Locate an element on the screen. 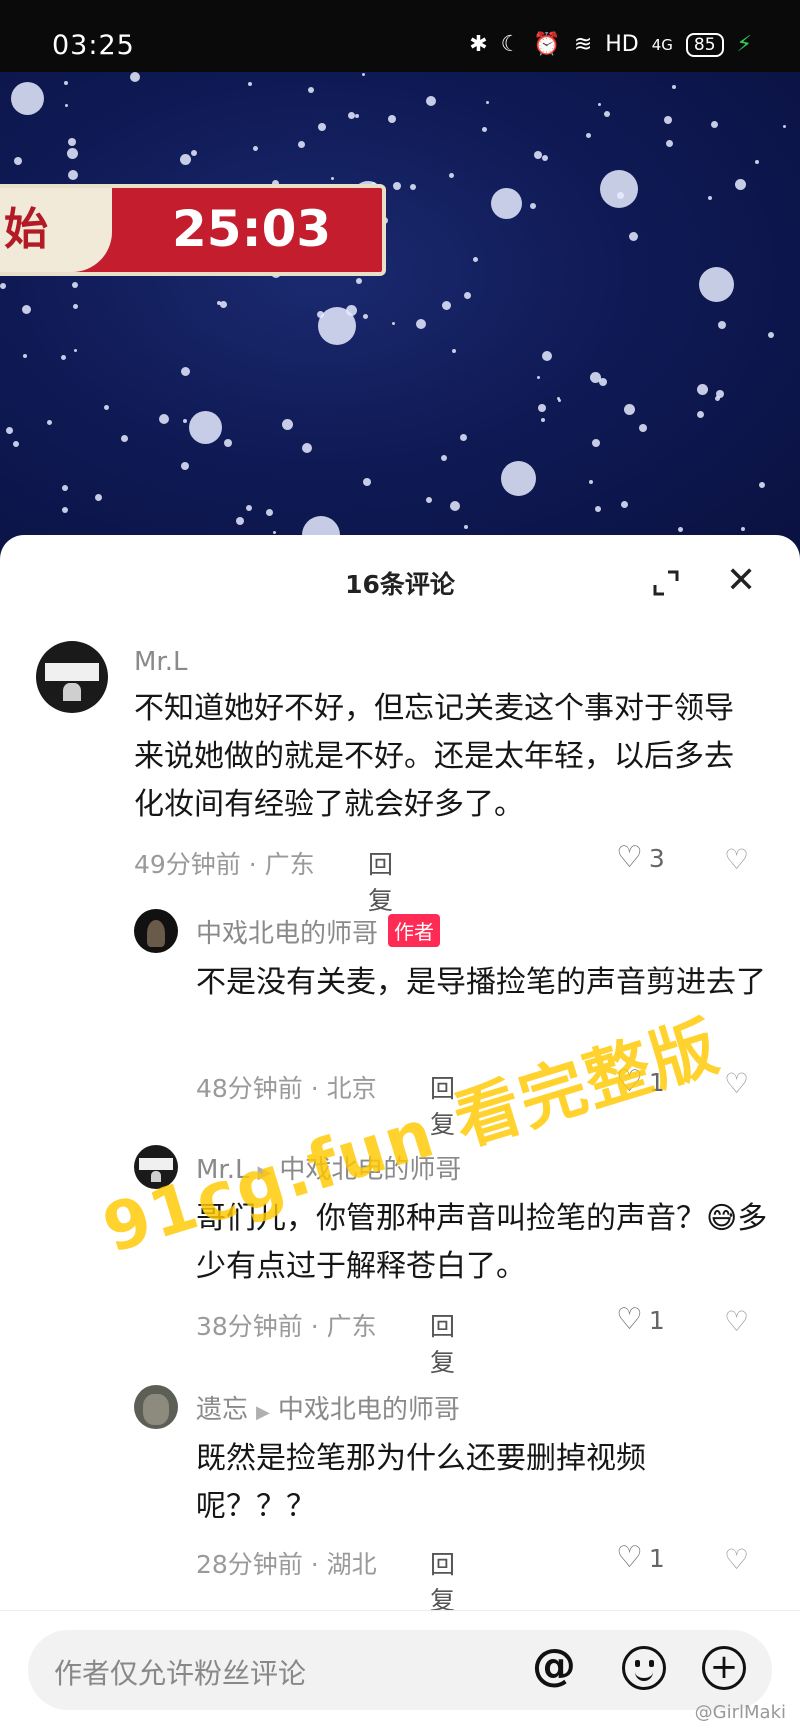  comment-input-bar: 作者仅允许粉丝评论 @ + is located at coordinates (400, 1670).